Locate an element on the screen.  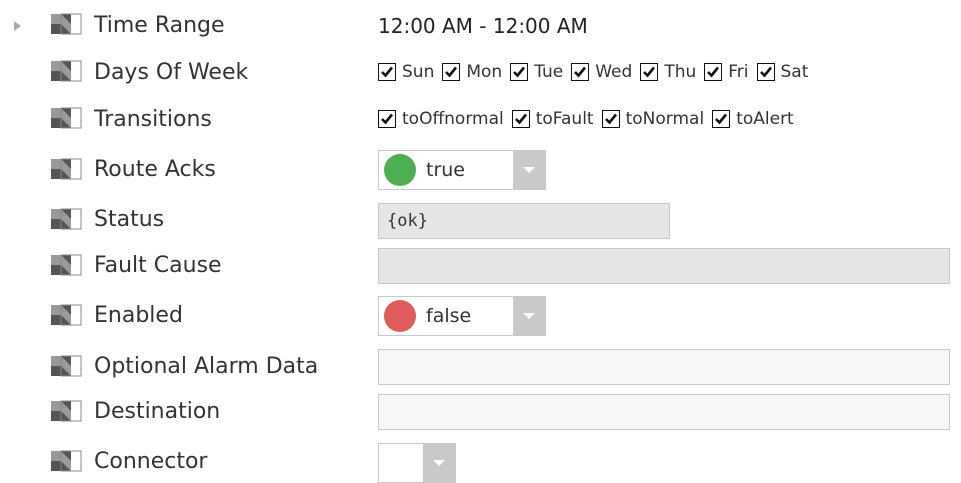
connector-dropdown is located at coordinates (417, 463).